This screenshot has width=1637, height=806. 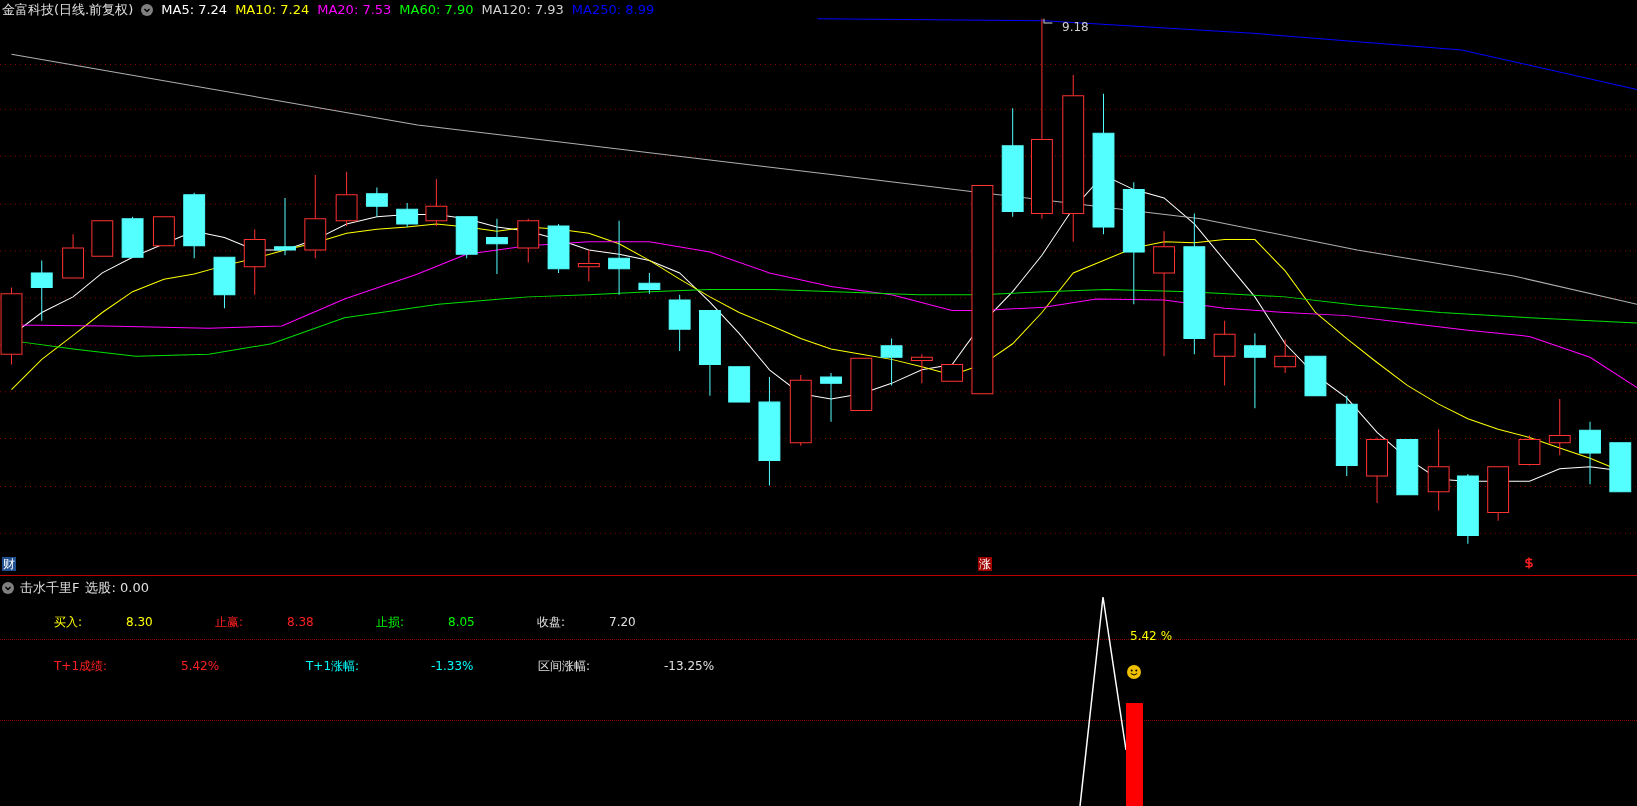 I want to click on stat-label: 买入:, so click(x=68, y=622).